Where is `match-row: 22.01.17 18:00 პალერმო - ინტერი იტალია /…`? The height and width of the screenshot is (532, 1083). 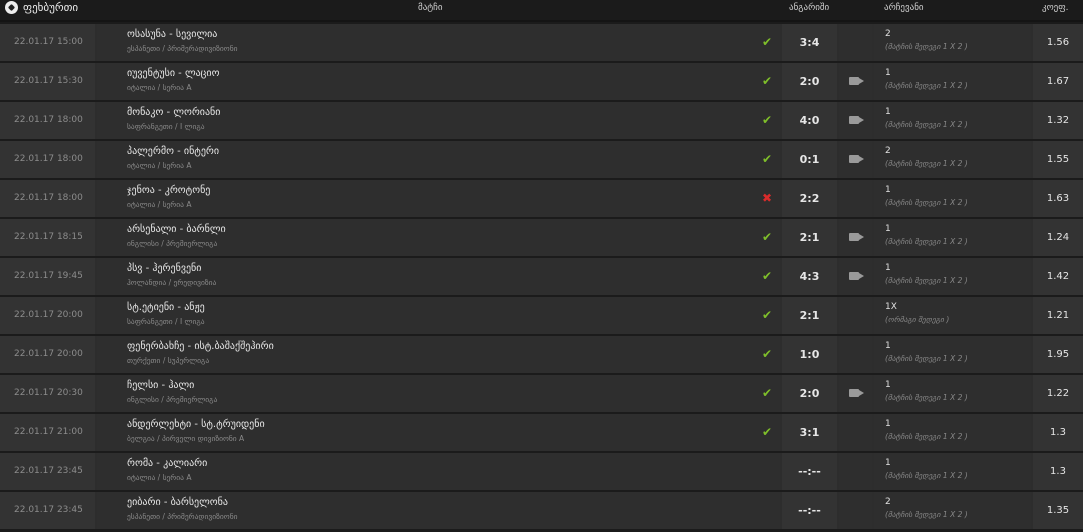 match-row: 22.01.17 18:00 პალერმო - ინტერი იტალია /… is located at coordinates (541, 159).